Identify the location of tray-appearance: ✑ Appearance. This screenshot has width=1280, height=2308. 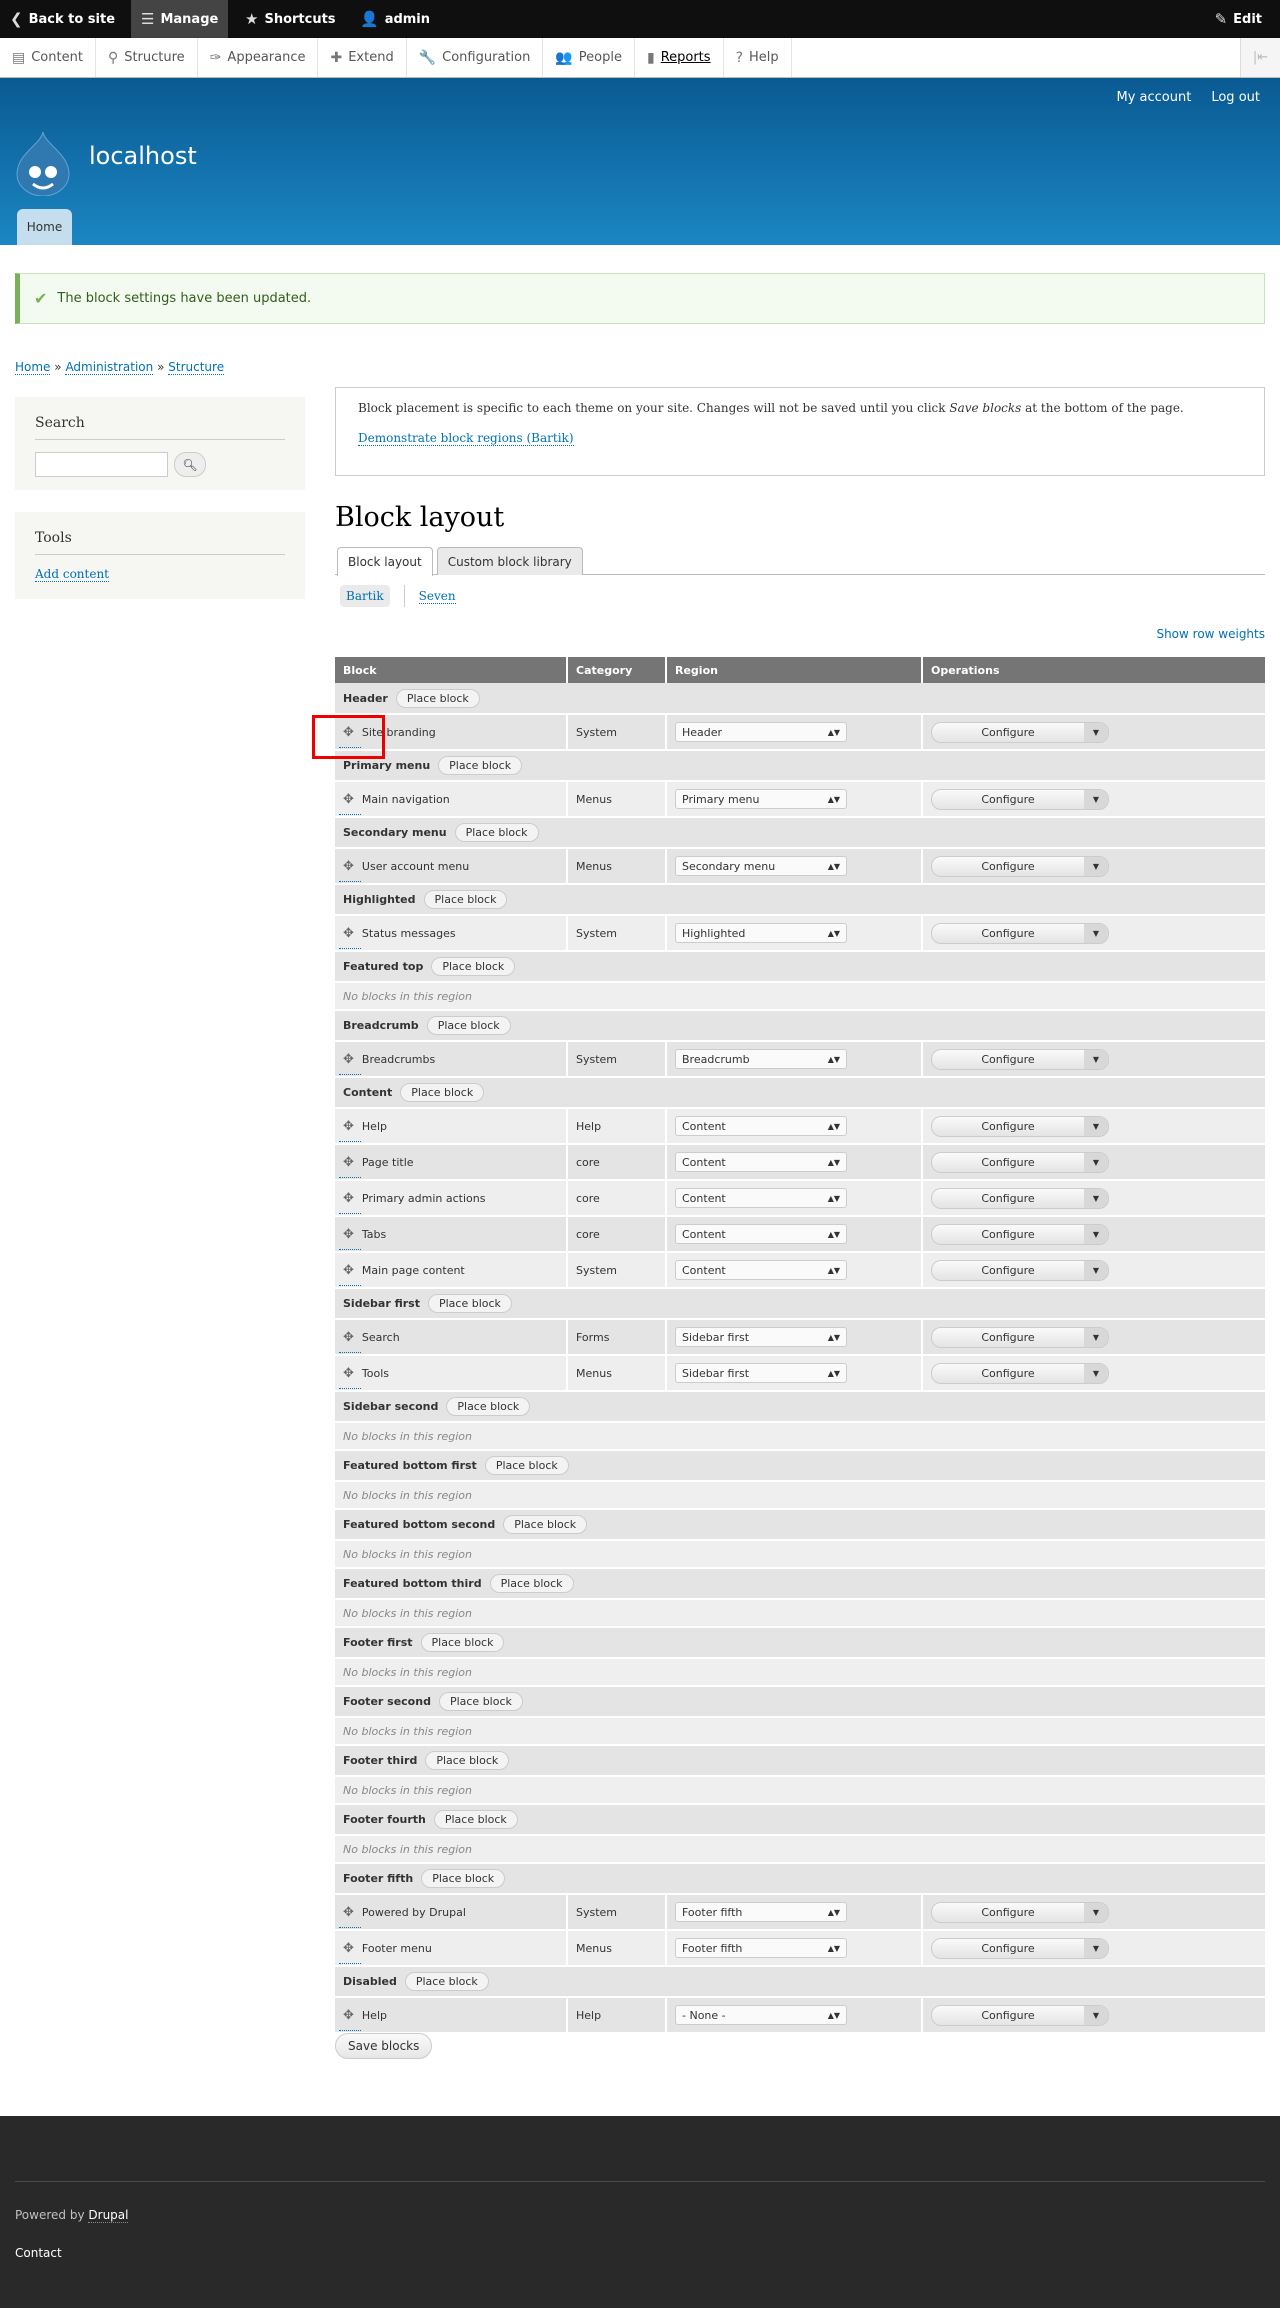
(258, 57).